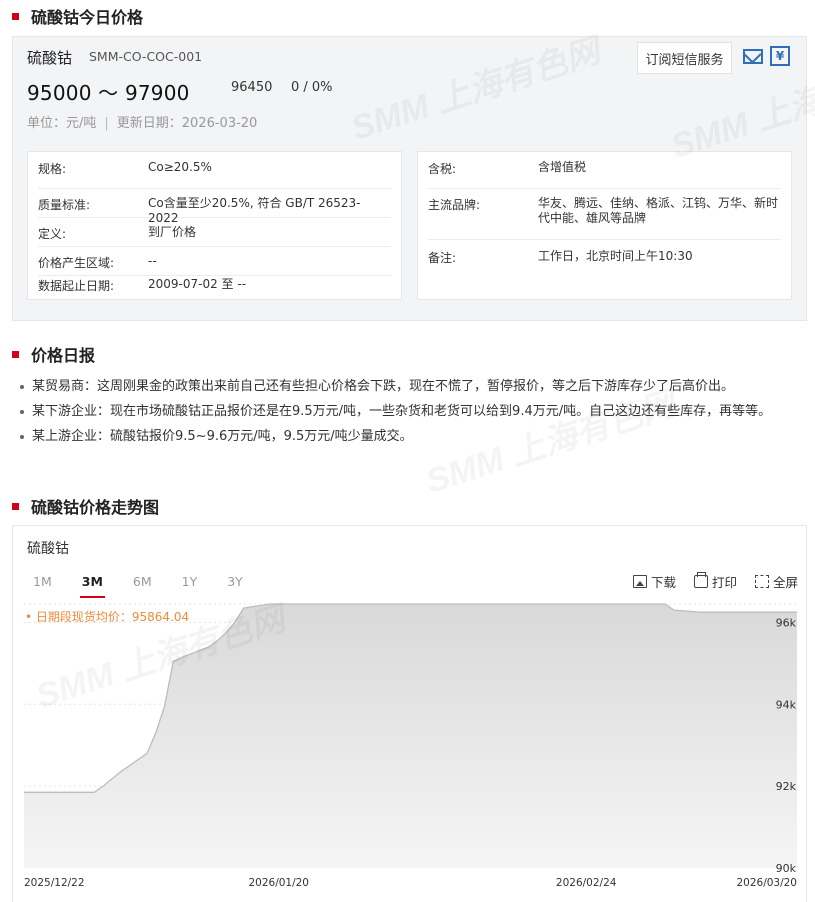 The width and height of the screenshot is (815, 902). I want to click on spec-value: Co≥20.5%, so click(180, 167).